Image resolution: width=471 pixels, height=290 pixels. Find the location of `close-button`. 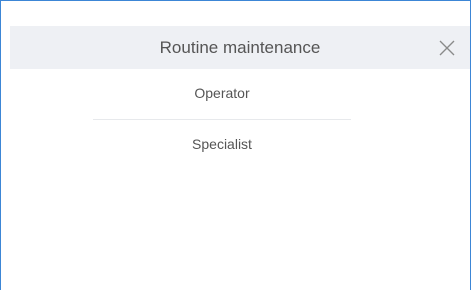

close-button is located at coordinates (447, 48).